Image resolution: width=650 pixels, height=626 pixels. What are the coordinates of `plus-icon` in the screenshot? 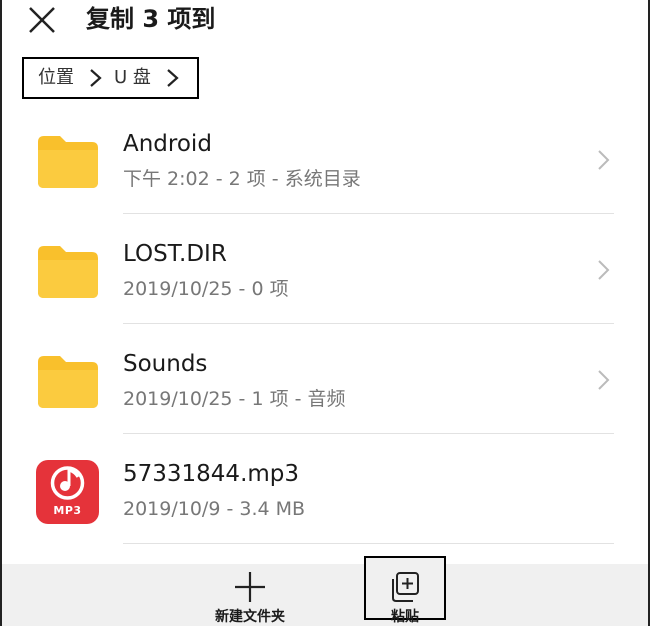 It's located at (250, 587).